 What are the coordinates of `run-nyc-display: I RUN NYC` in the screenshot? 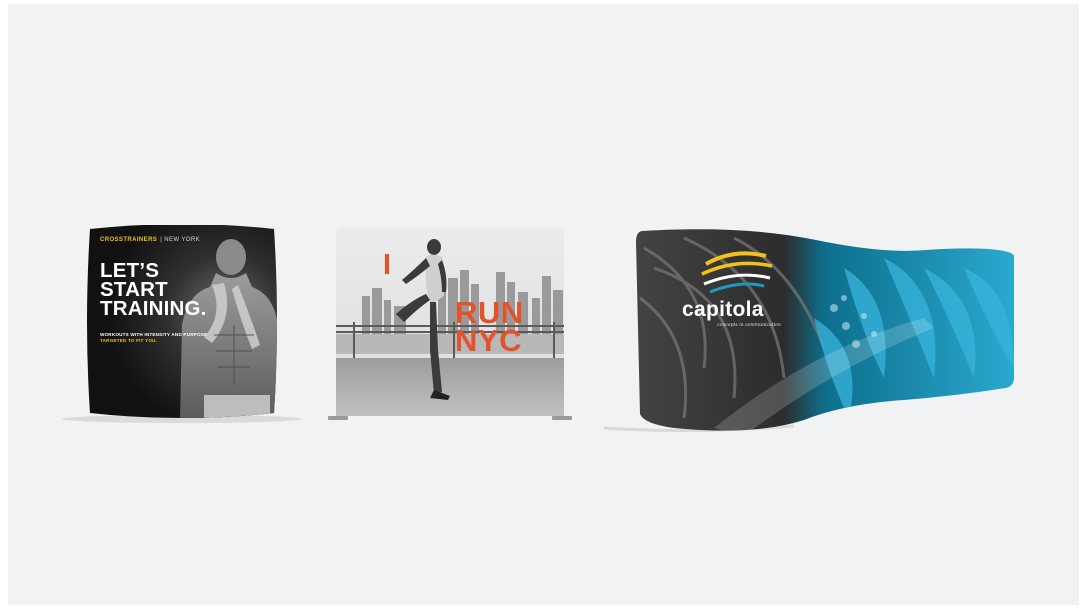 It's located at (454, 326).